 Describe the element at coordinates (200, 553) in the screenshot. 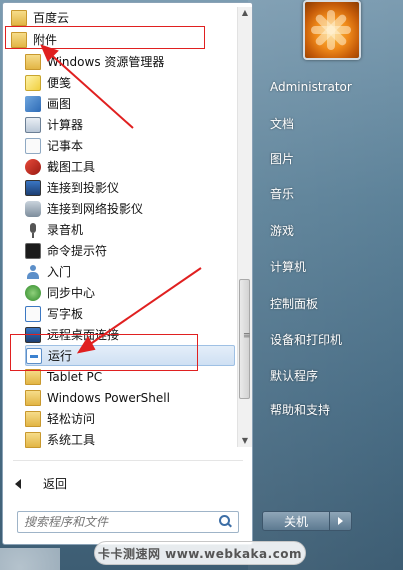

I see `watermark: 卡卡测速网 www.webkaka.com` at that location.